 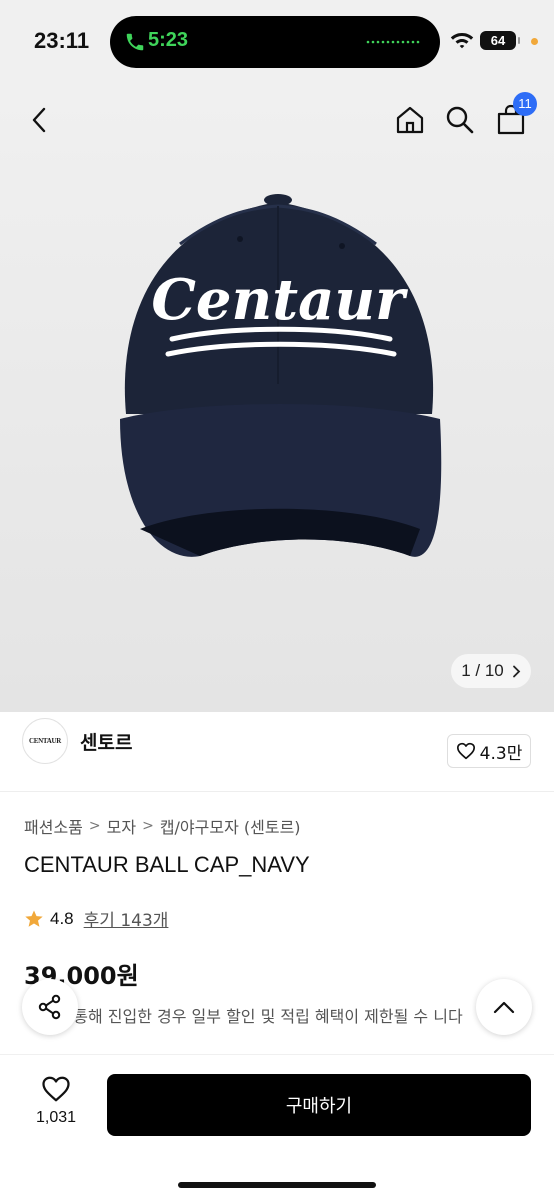 What do you see at coordinates (525, 104) in the screenshot?
I see `cart-count-badge: 11` at bounding box center [525, 104].